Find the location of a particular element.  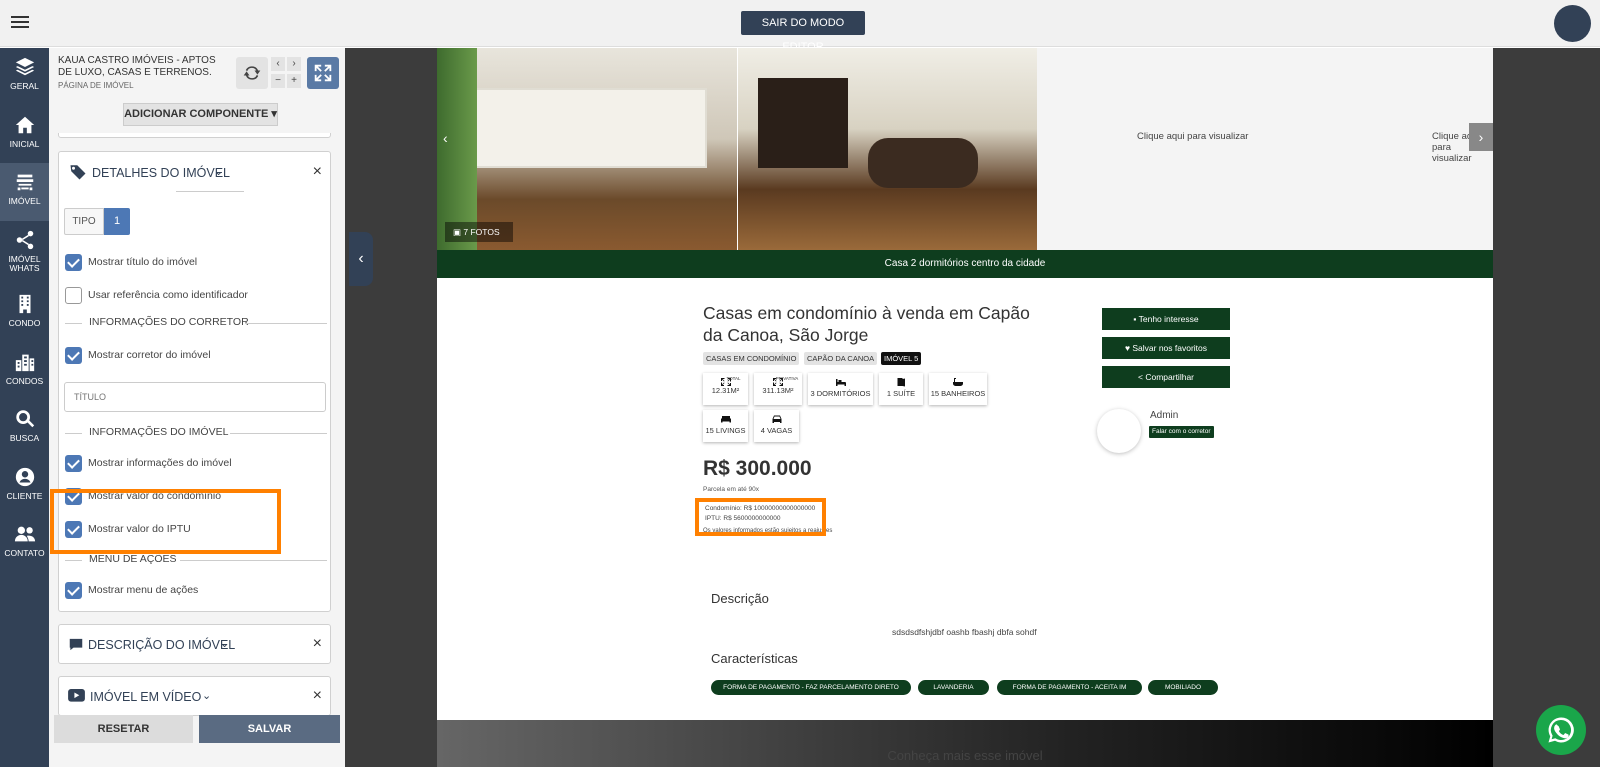

show-title-checkbox: Mostrar título do imóvel is located at coordinates (131, 262).